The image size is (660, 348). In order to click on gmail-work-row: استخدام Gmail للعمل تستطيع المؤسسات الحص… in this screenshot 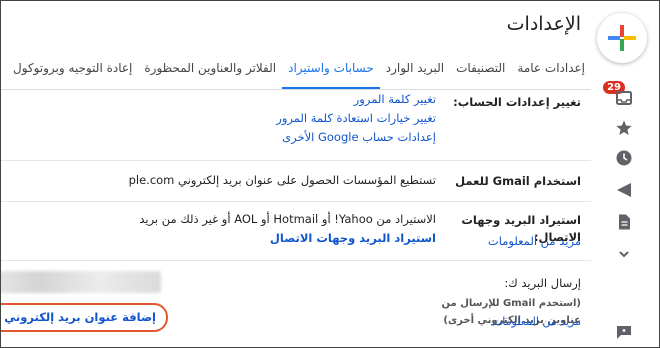, I will do `click(296, 181)`.